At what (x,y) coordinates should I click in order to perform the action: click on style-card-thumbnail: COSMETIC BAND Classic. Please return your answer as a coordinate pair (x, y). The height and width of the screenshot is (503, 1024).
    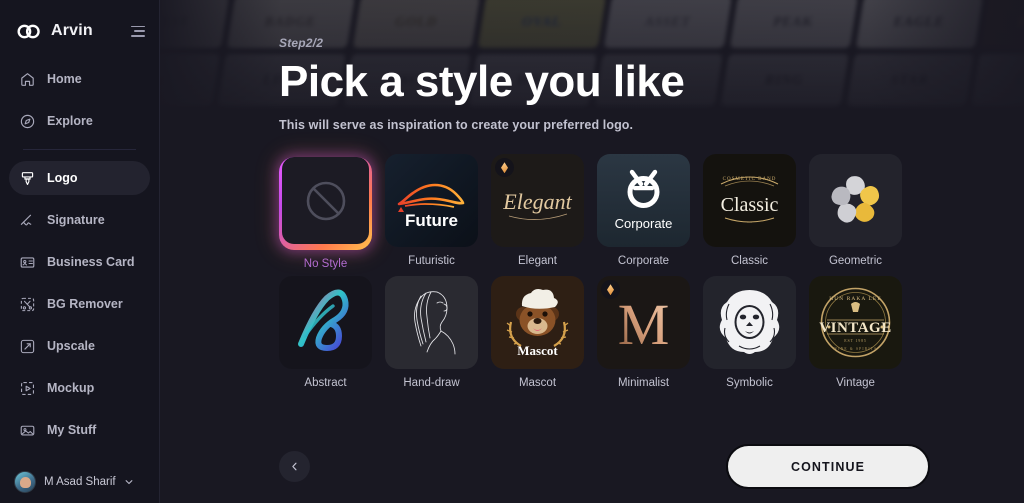
    Looking at the image, I should click on (749, 201).